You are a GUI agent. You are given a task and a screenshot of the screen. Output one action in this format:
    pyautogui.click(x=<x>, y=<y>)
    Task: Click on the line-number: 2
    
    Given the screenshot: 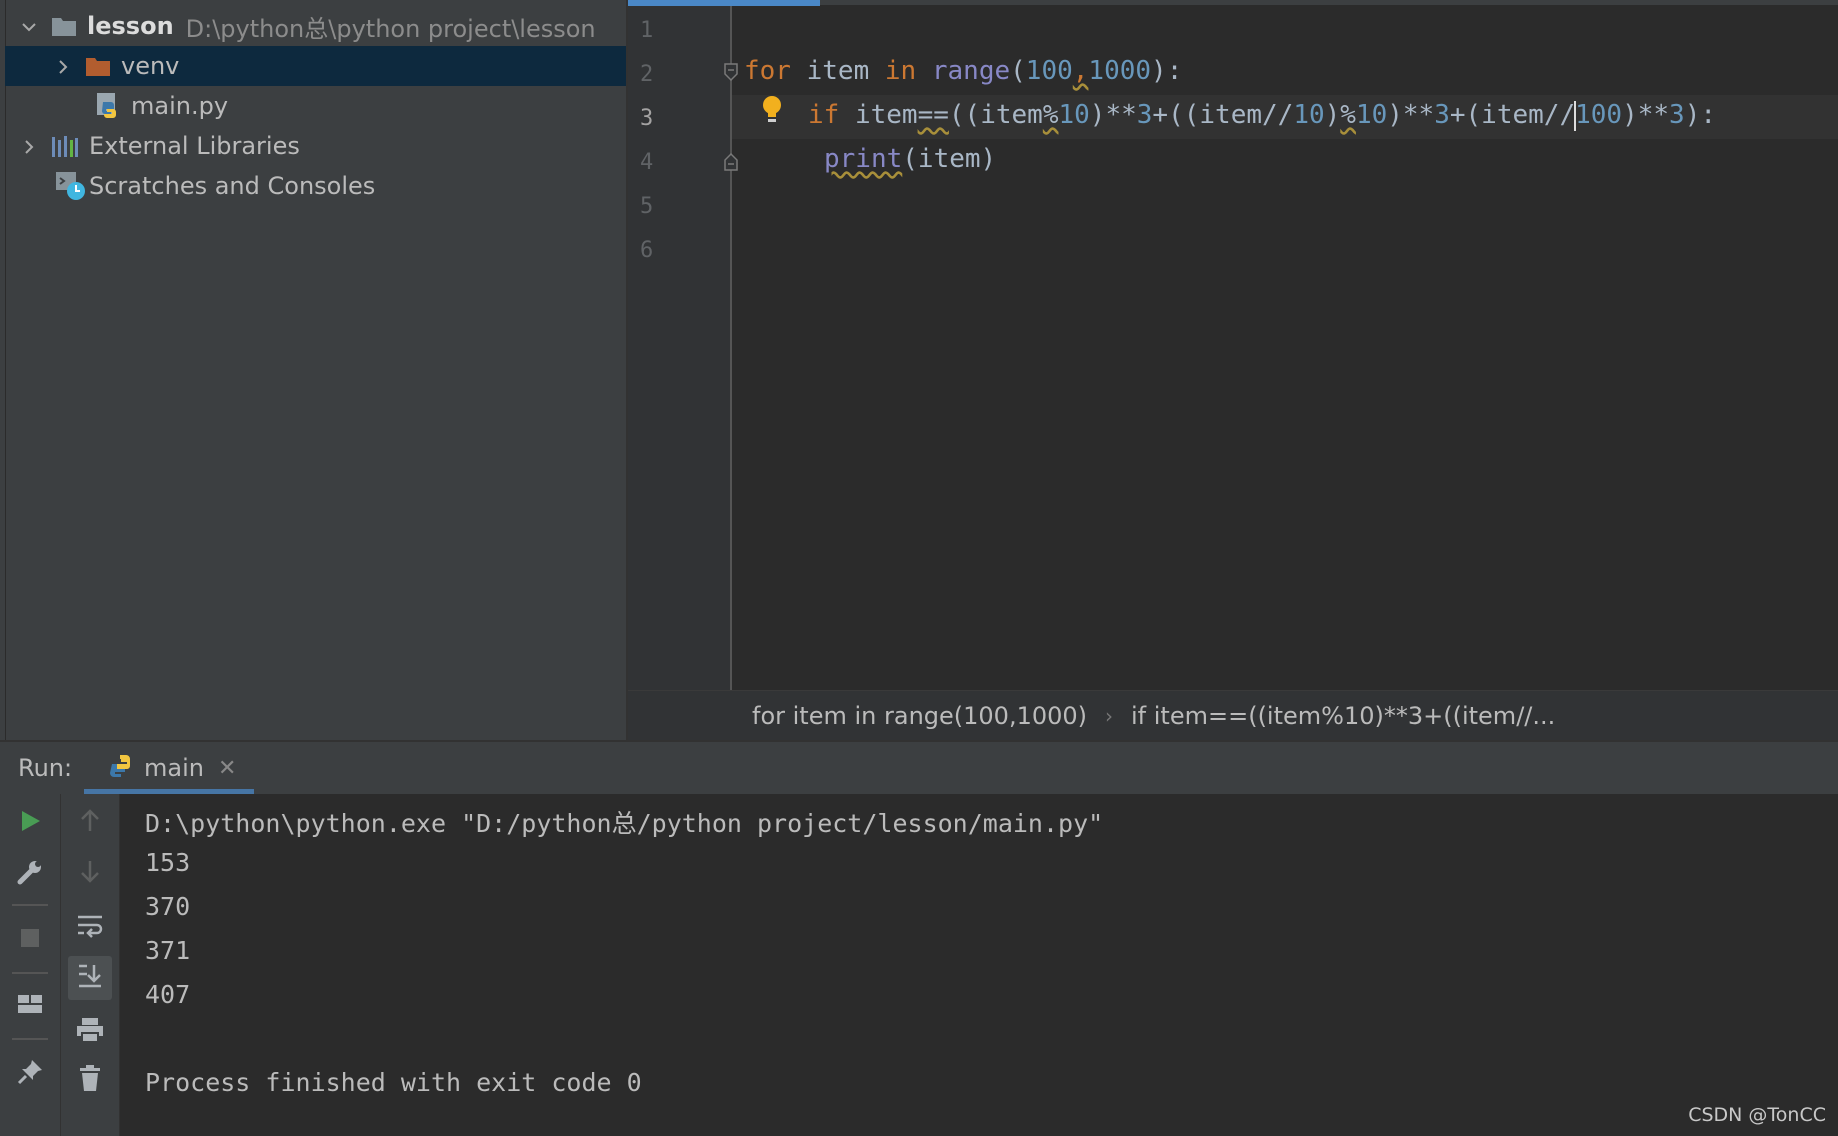 What is the action you would take?
    pyautogui.click(x=647, y=74)
    